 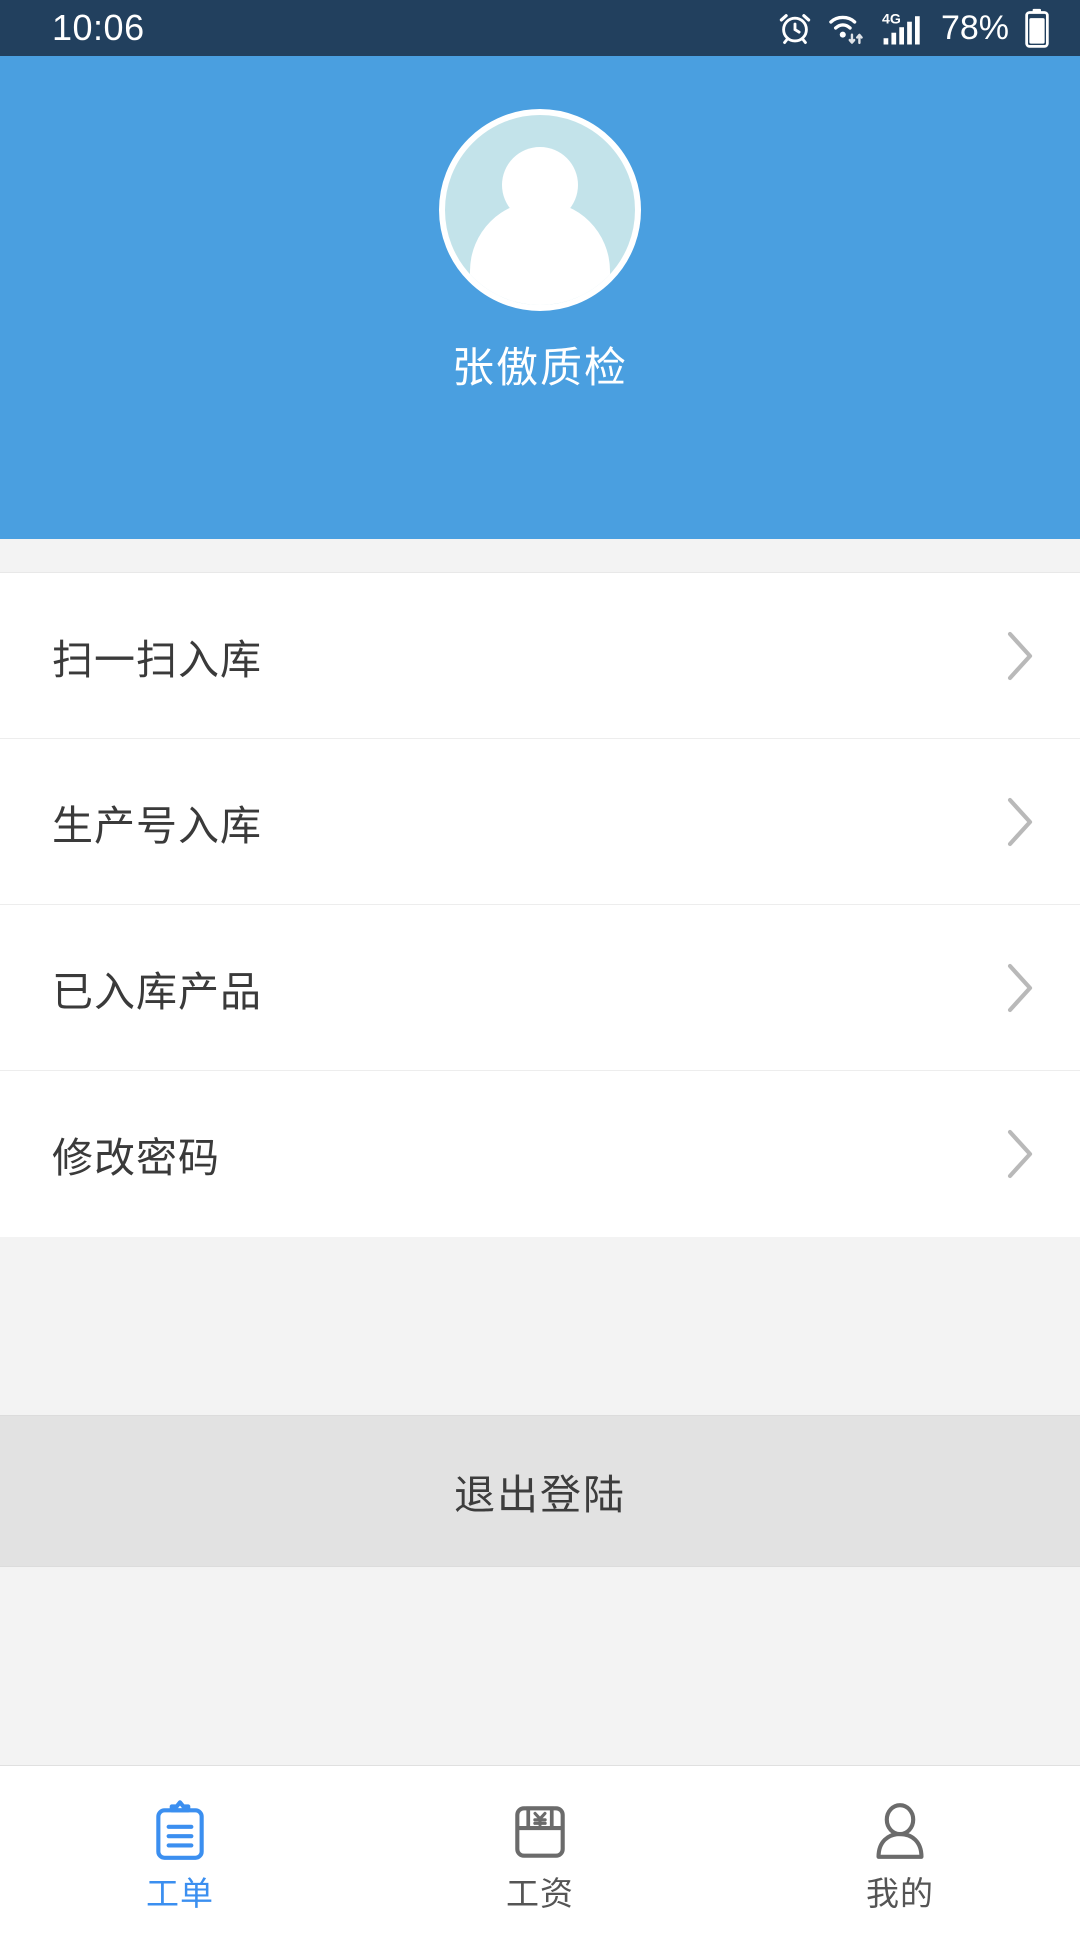 I want to click on menu-item-stored-products: 已入库产品, so click(x=540, y=988).